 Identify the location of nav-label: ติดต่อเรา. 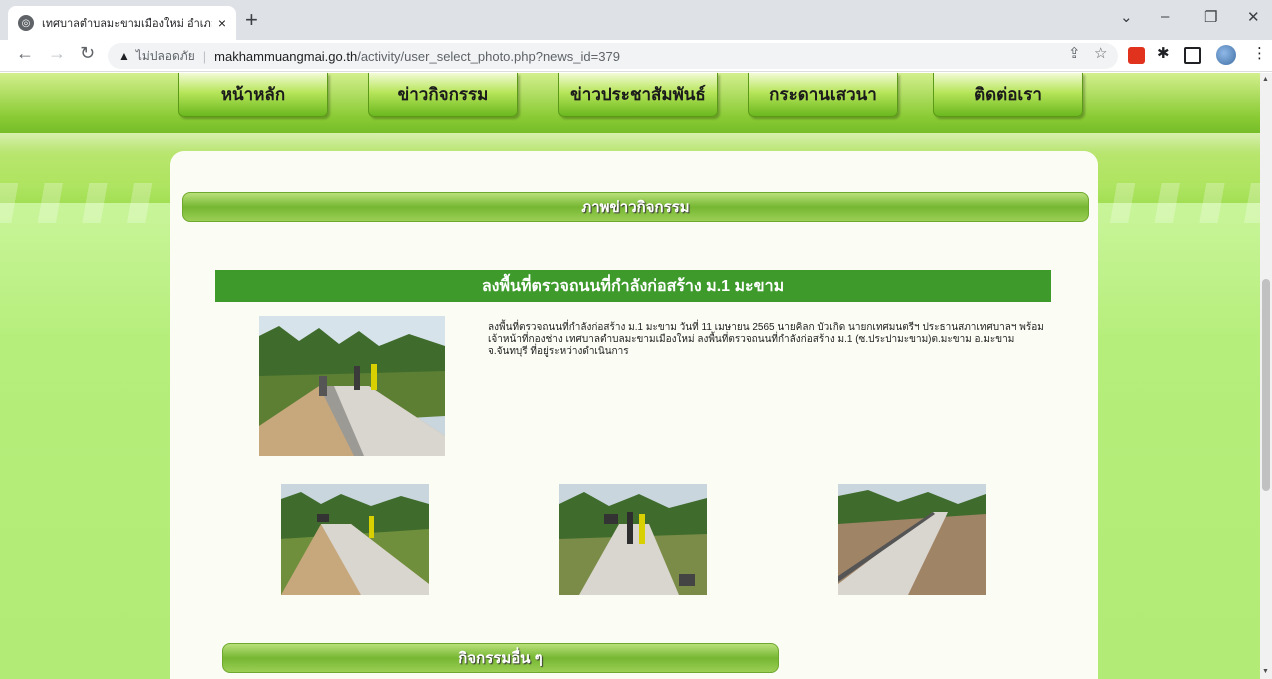
(1008, 94).